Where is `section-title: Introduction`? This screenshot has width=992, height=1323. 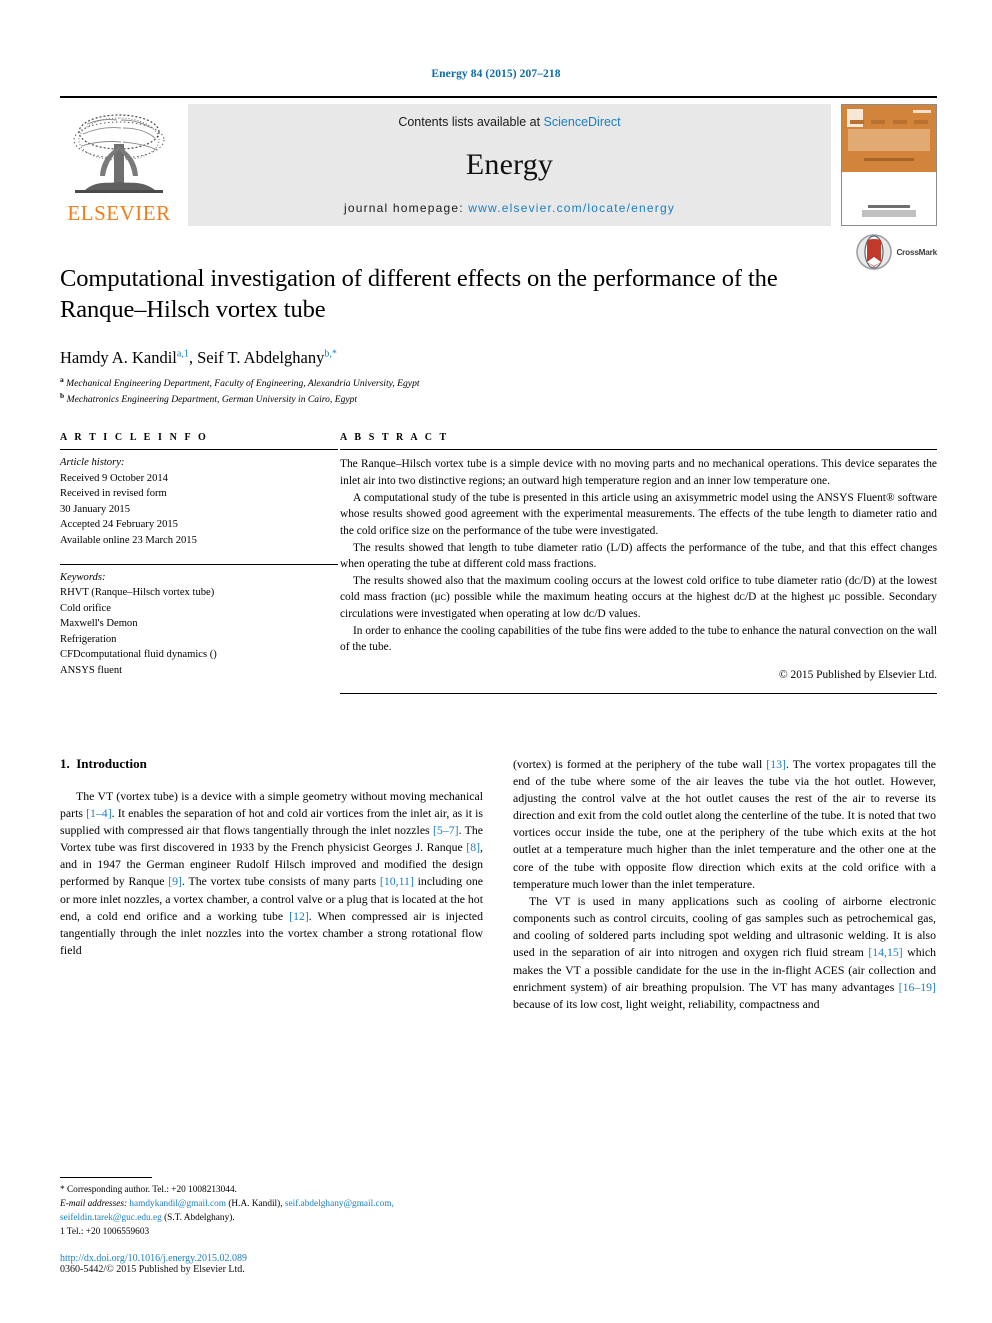
section-title: Introduction is located at coordinates (111, 763).